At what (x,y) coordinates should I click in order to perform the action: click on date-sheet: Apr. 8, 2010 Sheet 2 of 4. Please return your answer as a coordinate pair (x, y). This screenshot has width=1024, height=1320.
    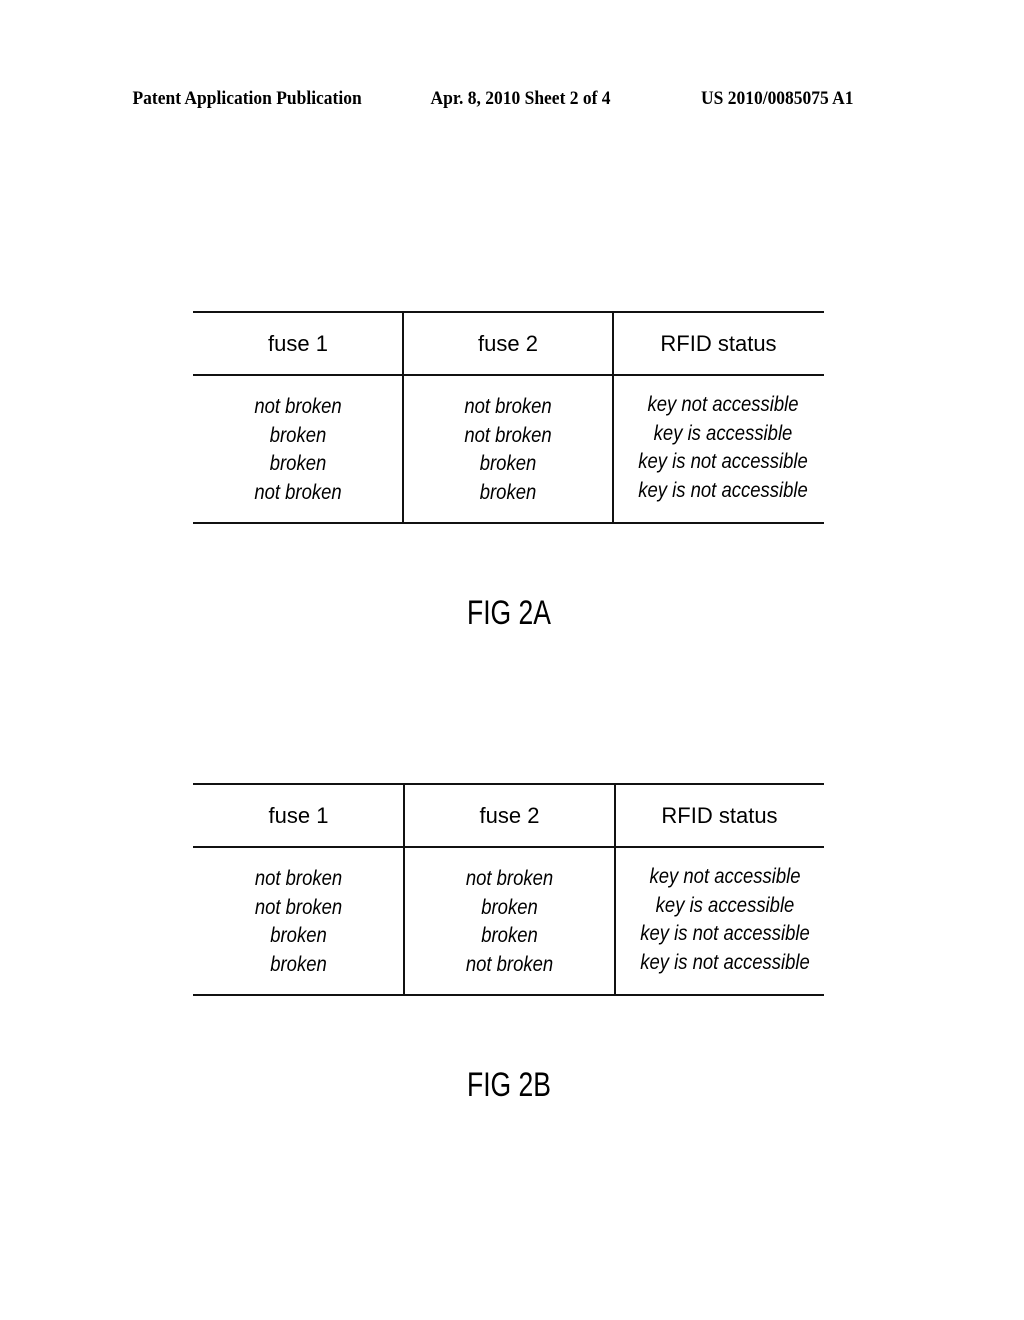
    Looking at the image, I should click on (520, 98).